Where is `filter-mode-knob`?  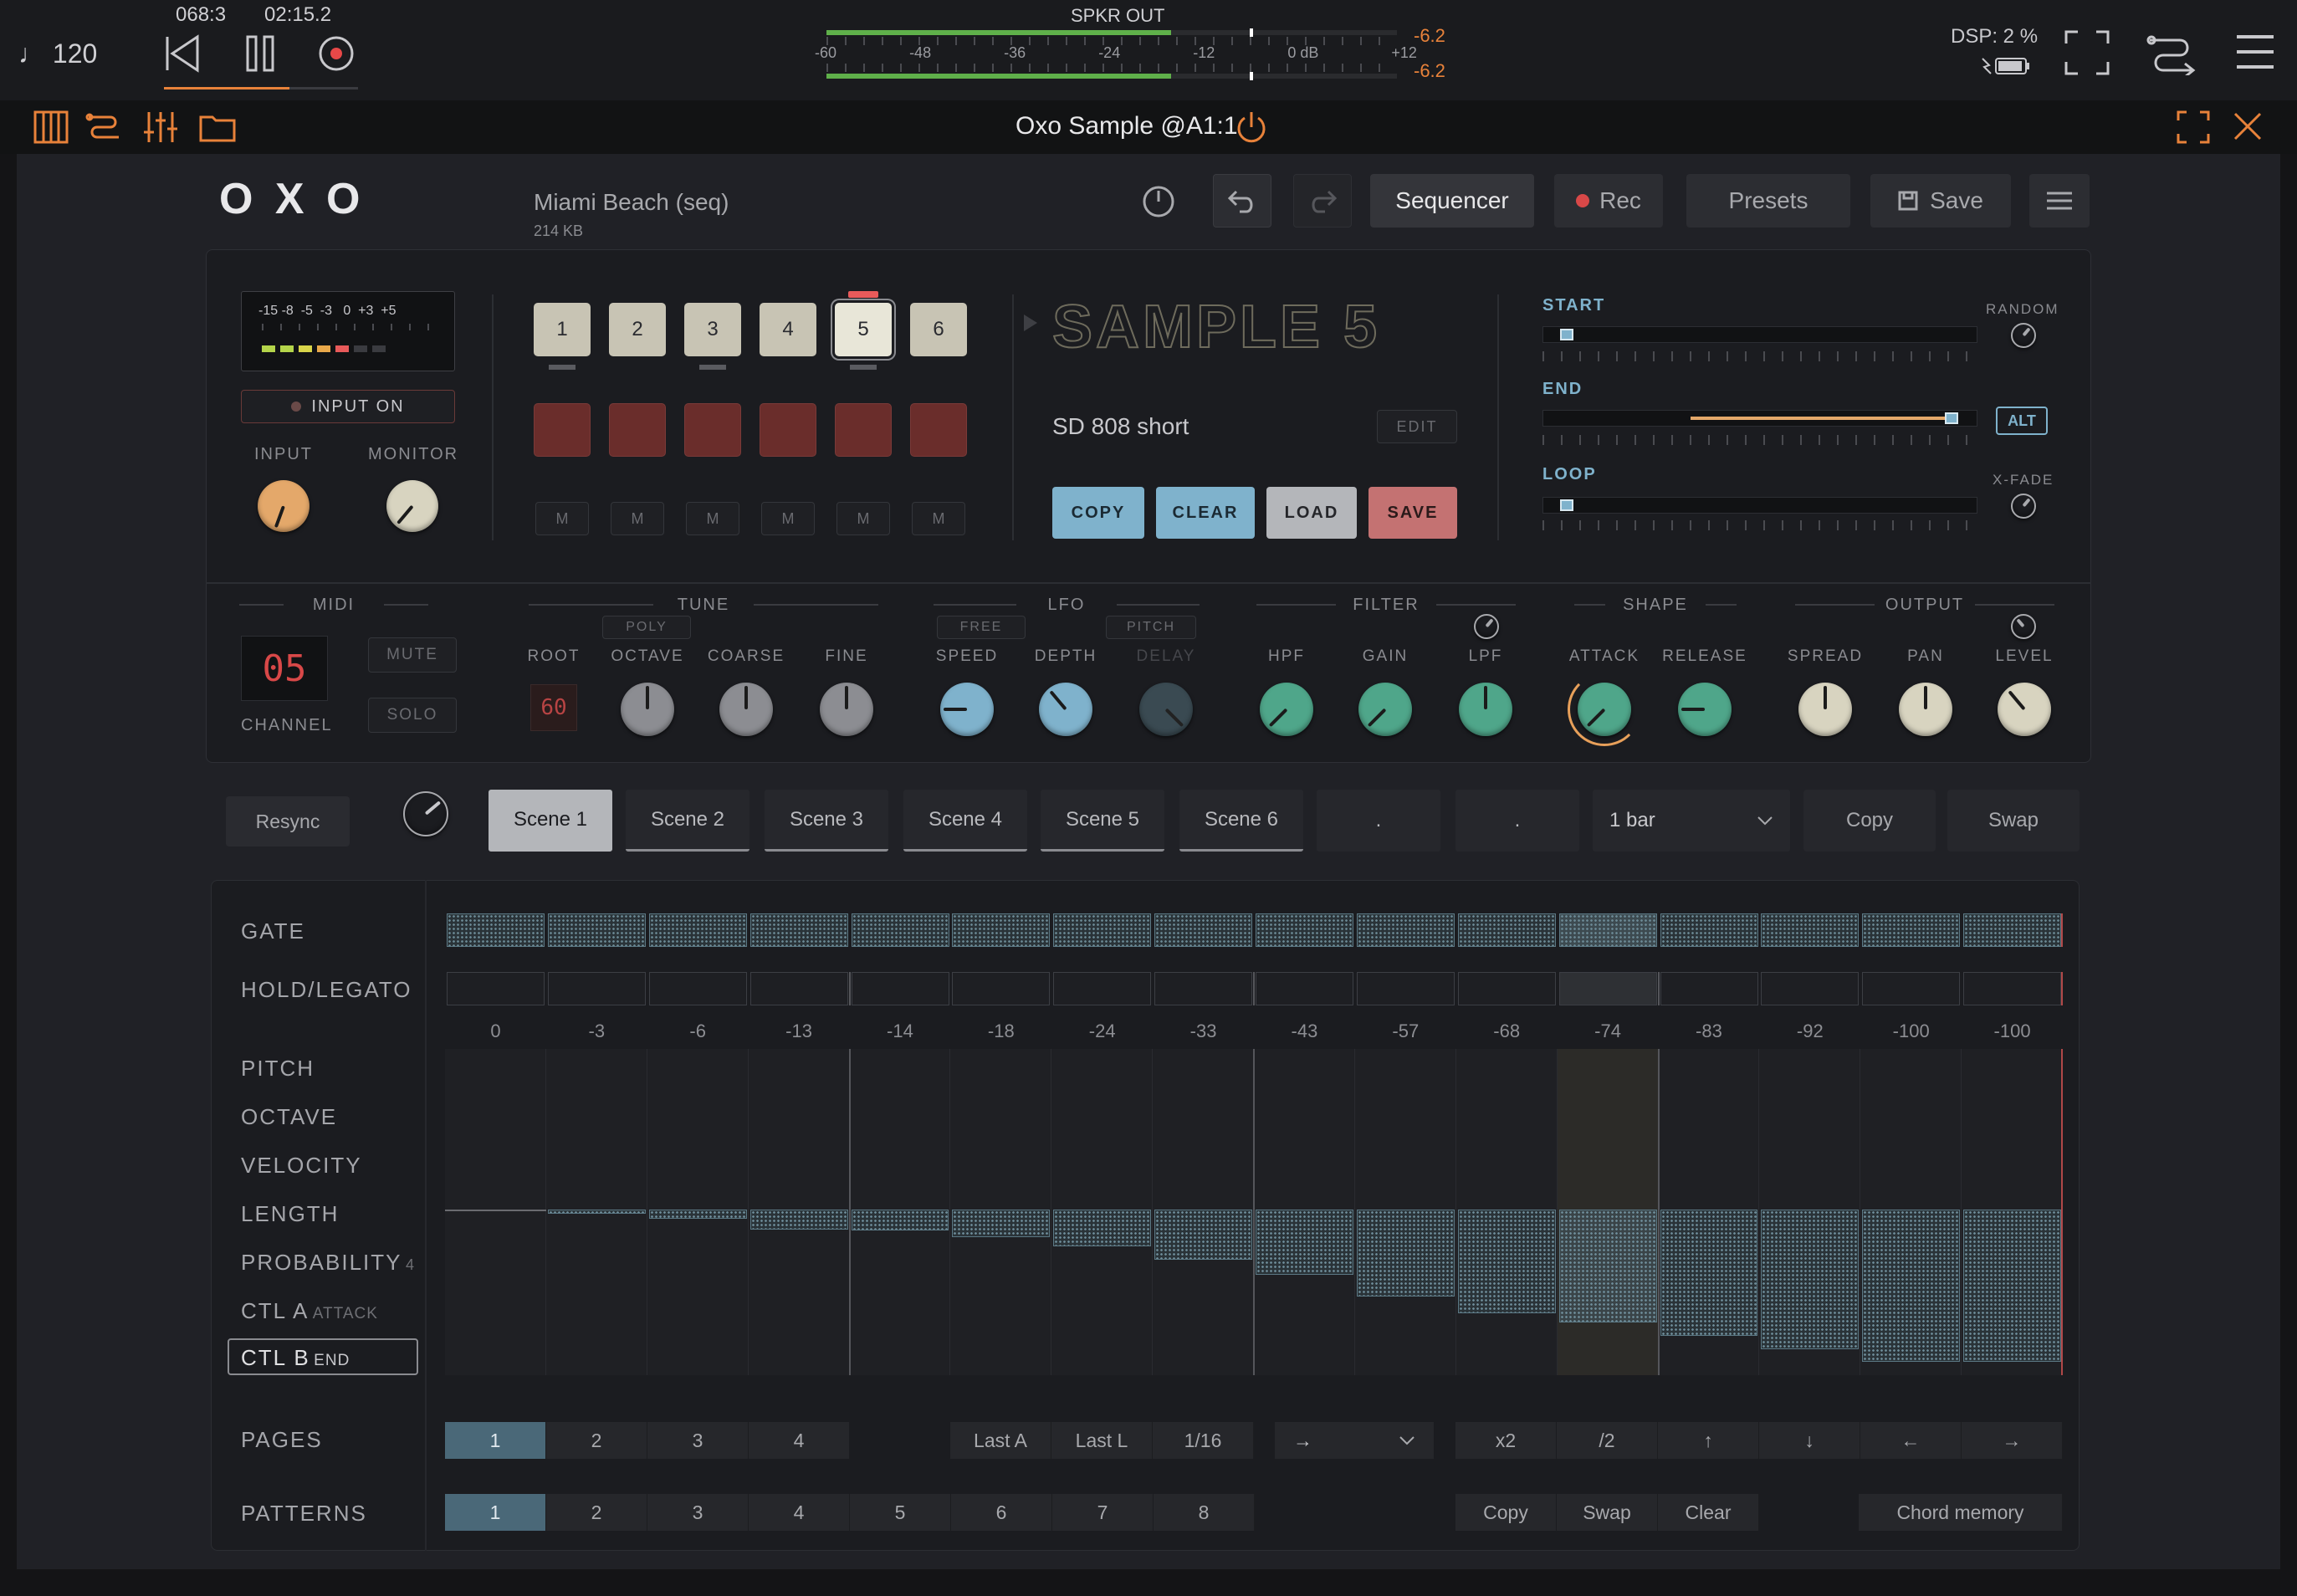
filter-mode-knob is located at coordinates (1486, 627).